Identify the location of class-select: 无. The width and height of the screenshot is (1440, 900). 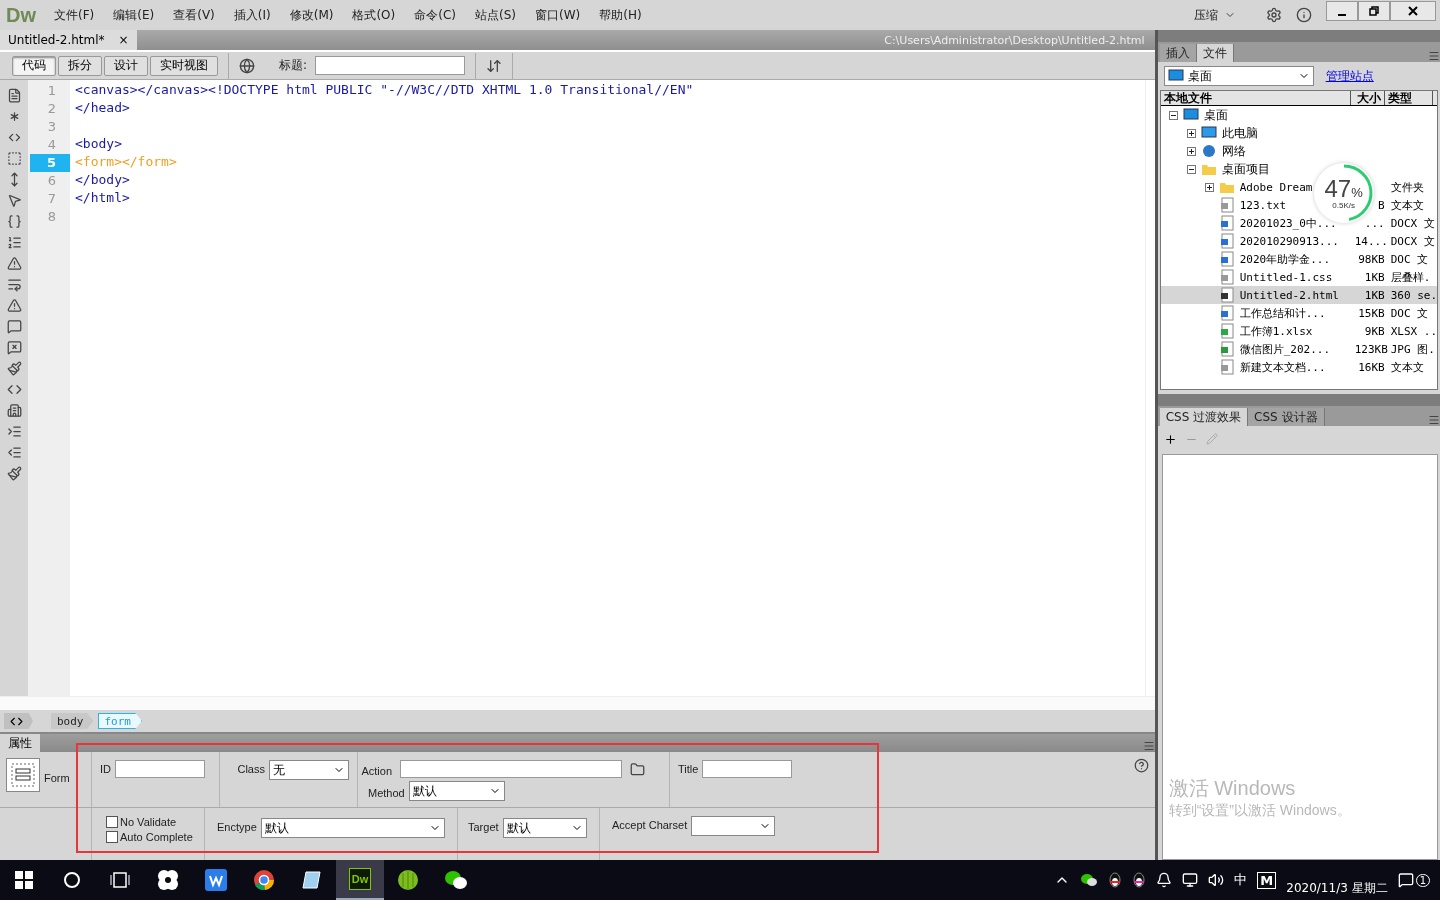
(309, 770).